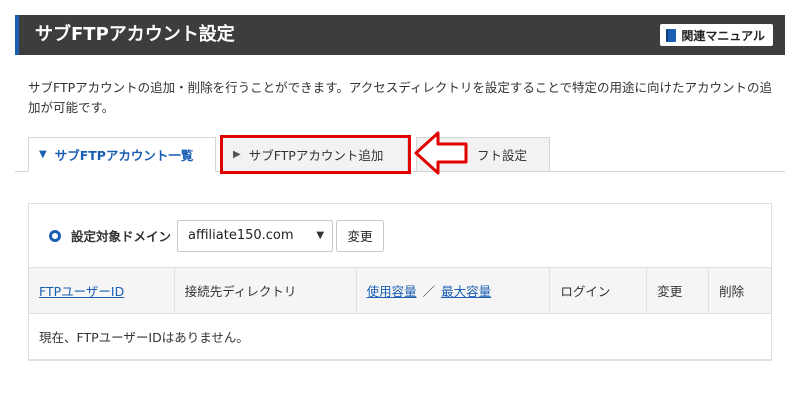  I want to click on circle-icon, so click(55, 235).